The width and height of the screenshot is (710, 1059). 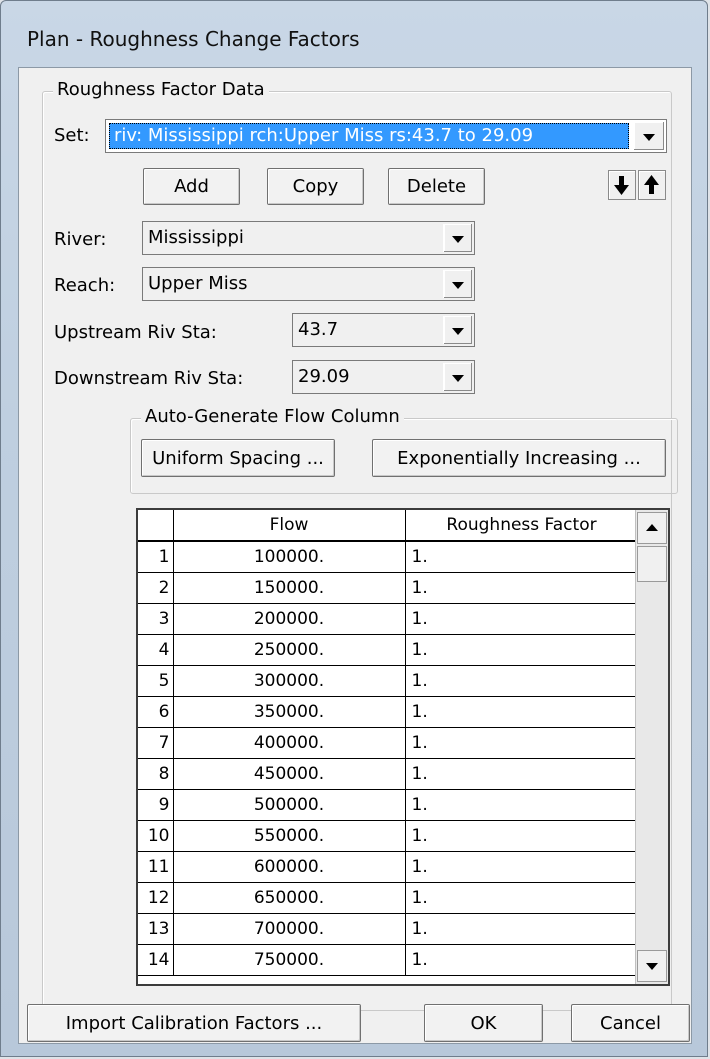 What do you see at coordinates (156, 867) in the screenshot?
I see `row-number-cell: 11` at bounding box center [156, 867].